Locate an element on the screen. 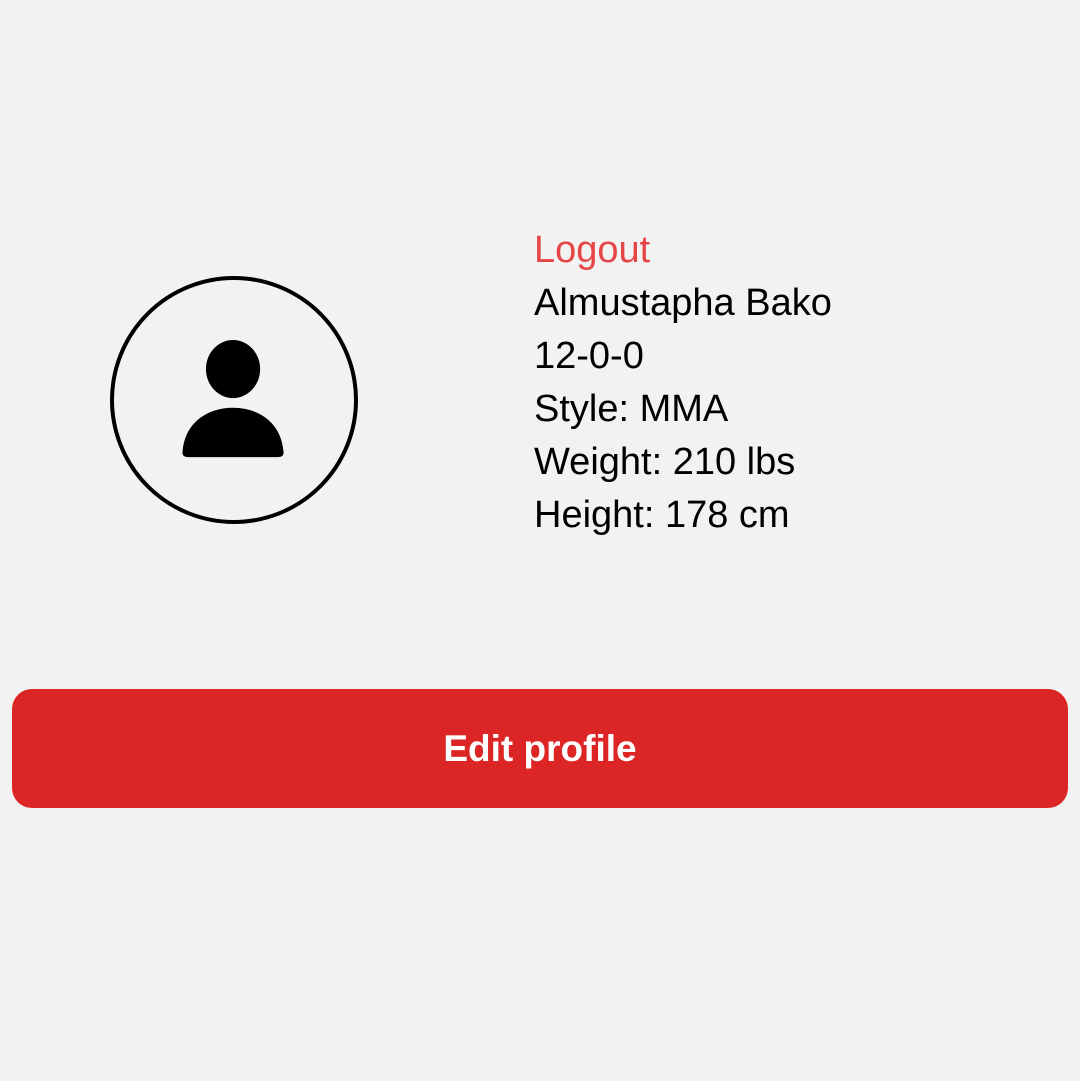  profile-avatar is located at coordinates (234, 400).